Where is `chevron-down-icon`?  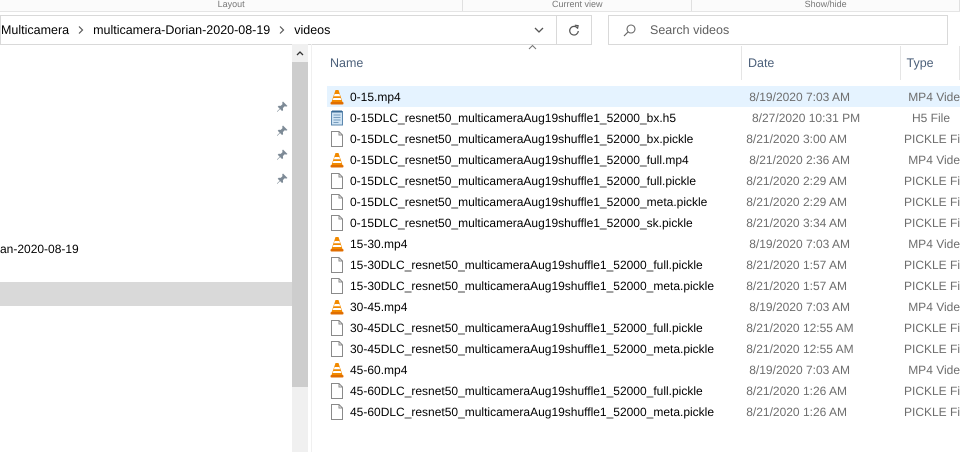
chevron-down-icon is located at coordinates (539, 30).